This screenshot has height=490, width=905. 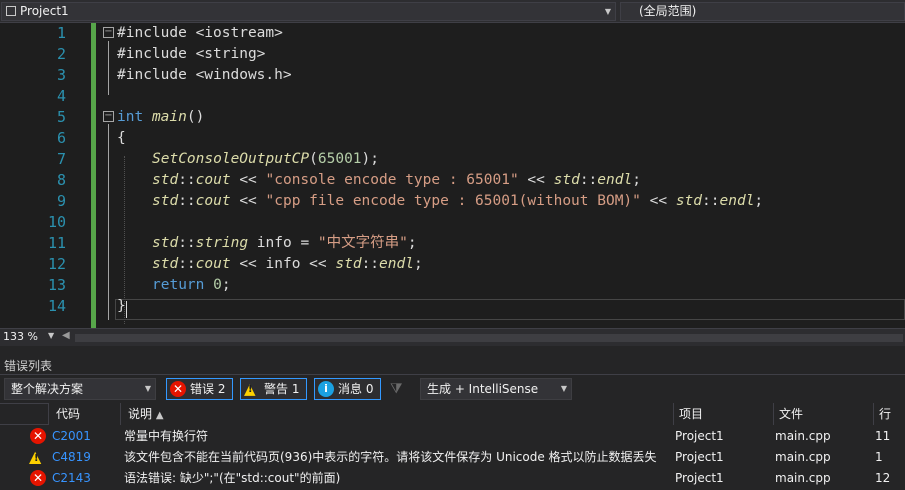 I want to click on info-icon: i, so click(x=326, y=389).